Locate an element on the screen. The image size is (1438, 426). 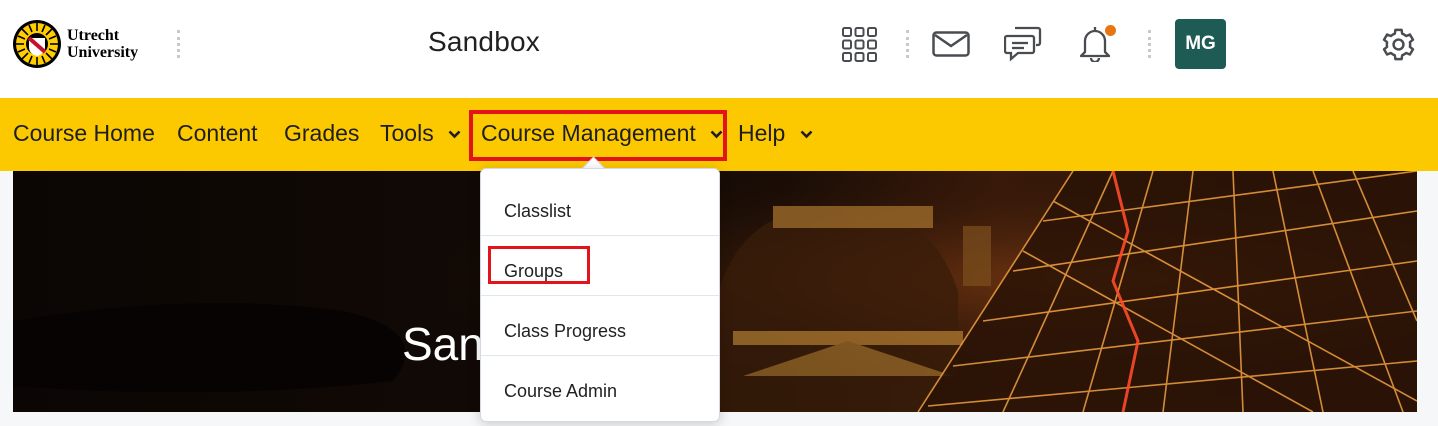
logo-line-1: Utrecht is located at coordinates (93, 35).